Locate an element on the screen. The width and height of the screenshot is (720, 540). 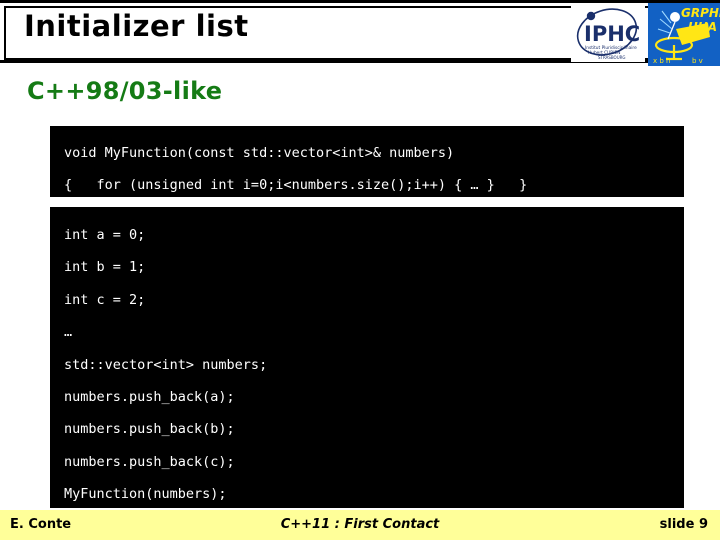
svg-text: x b h is located at coordinates (661, 61).